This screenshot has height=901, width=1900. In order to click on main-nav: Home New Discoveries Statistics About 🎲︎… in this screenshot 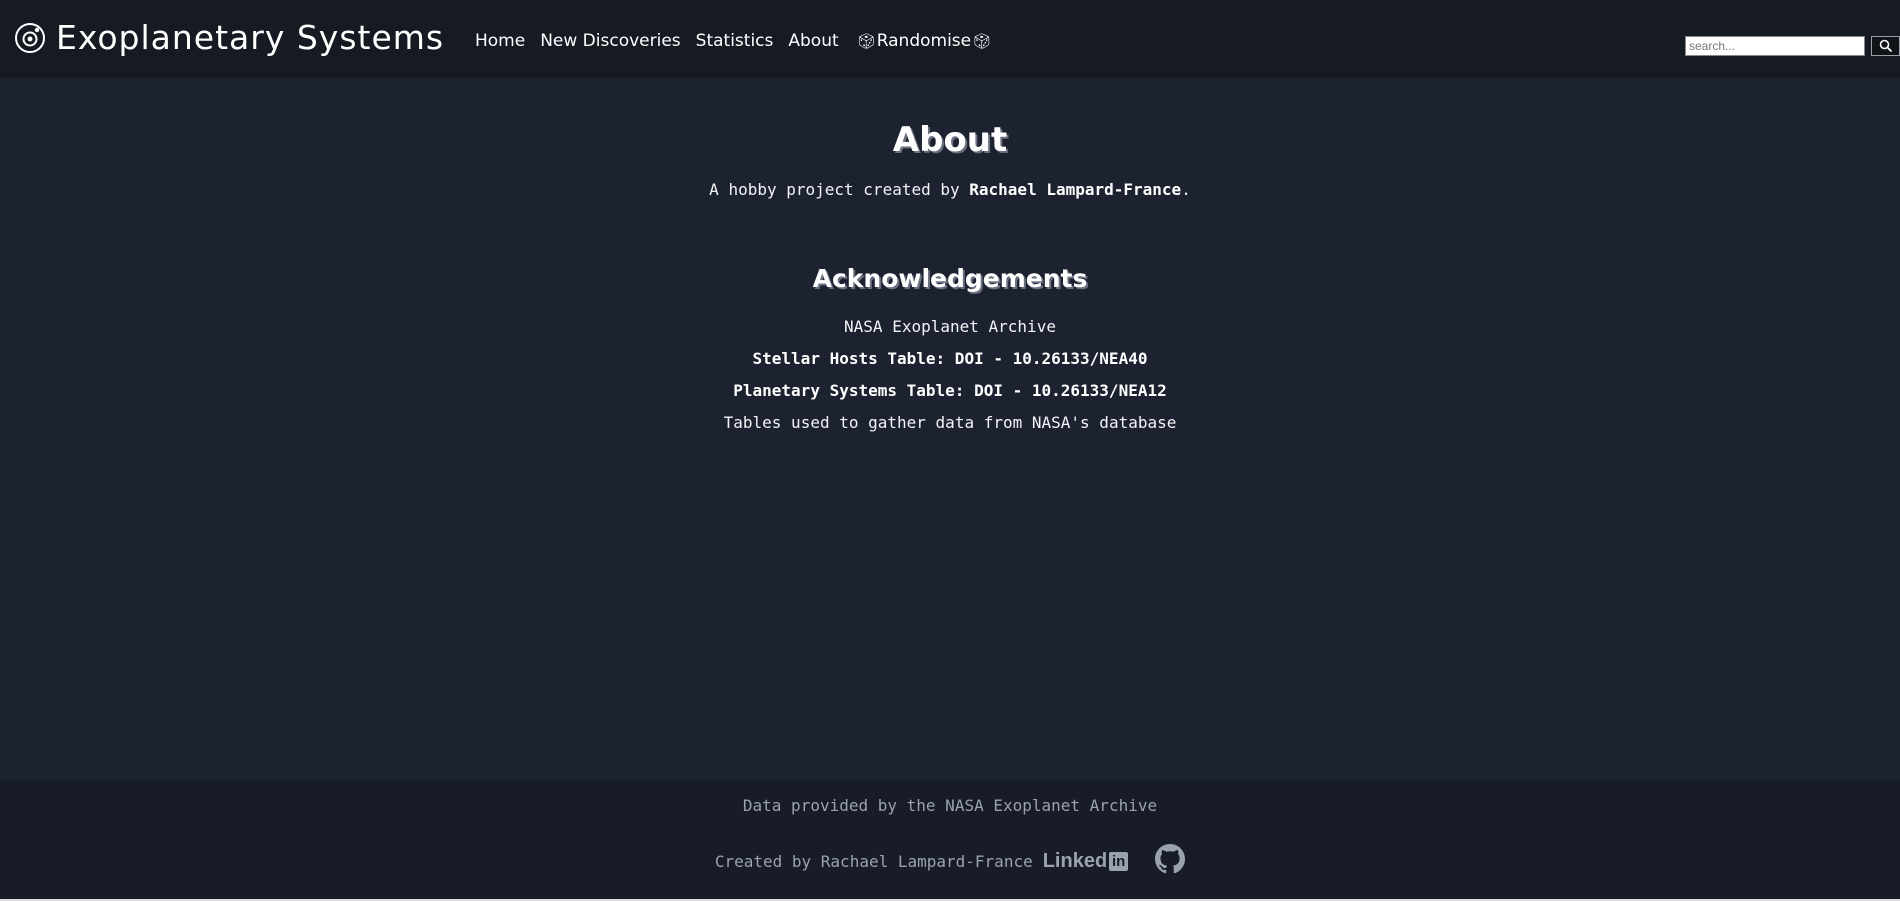, I will do `click(741, 41)`.